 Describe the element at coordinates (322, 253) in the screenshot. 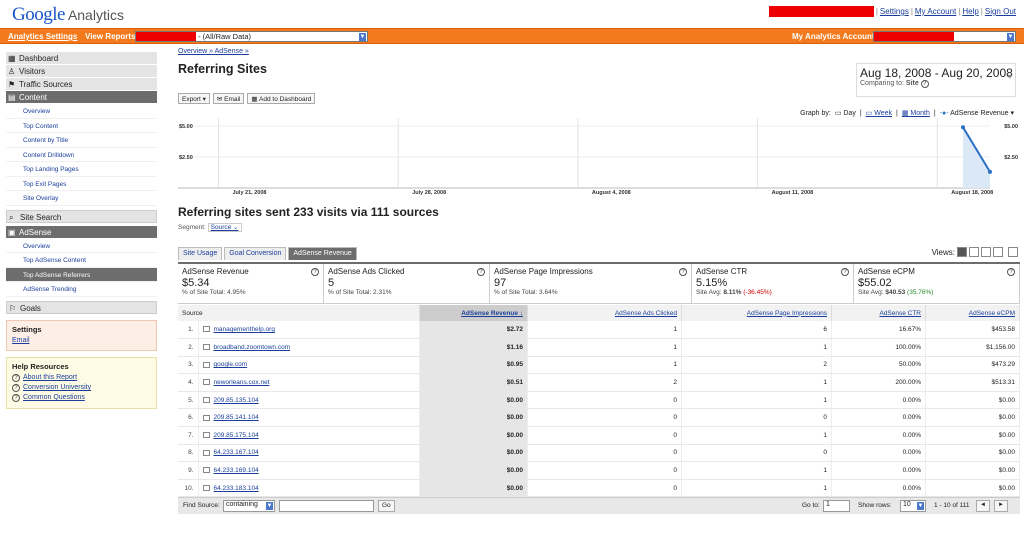

I see `tab-adsense-revenue: AdSense Revenue` at that location.